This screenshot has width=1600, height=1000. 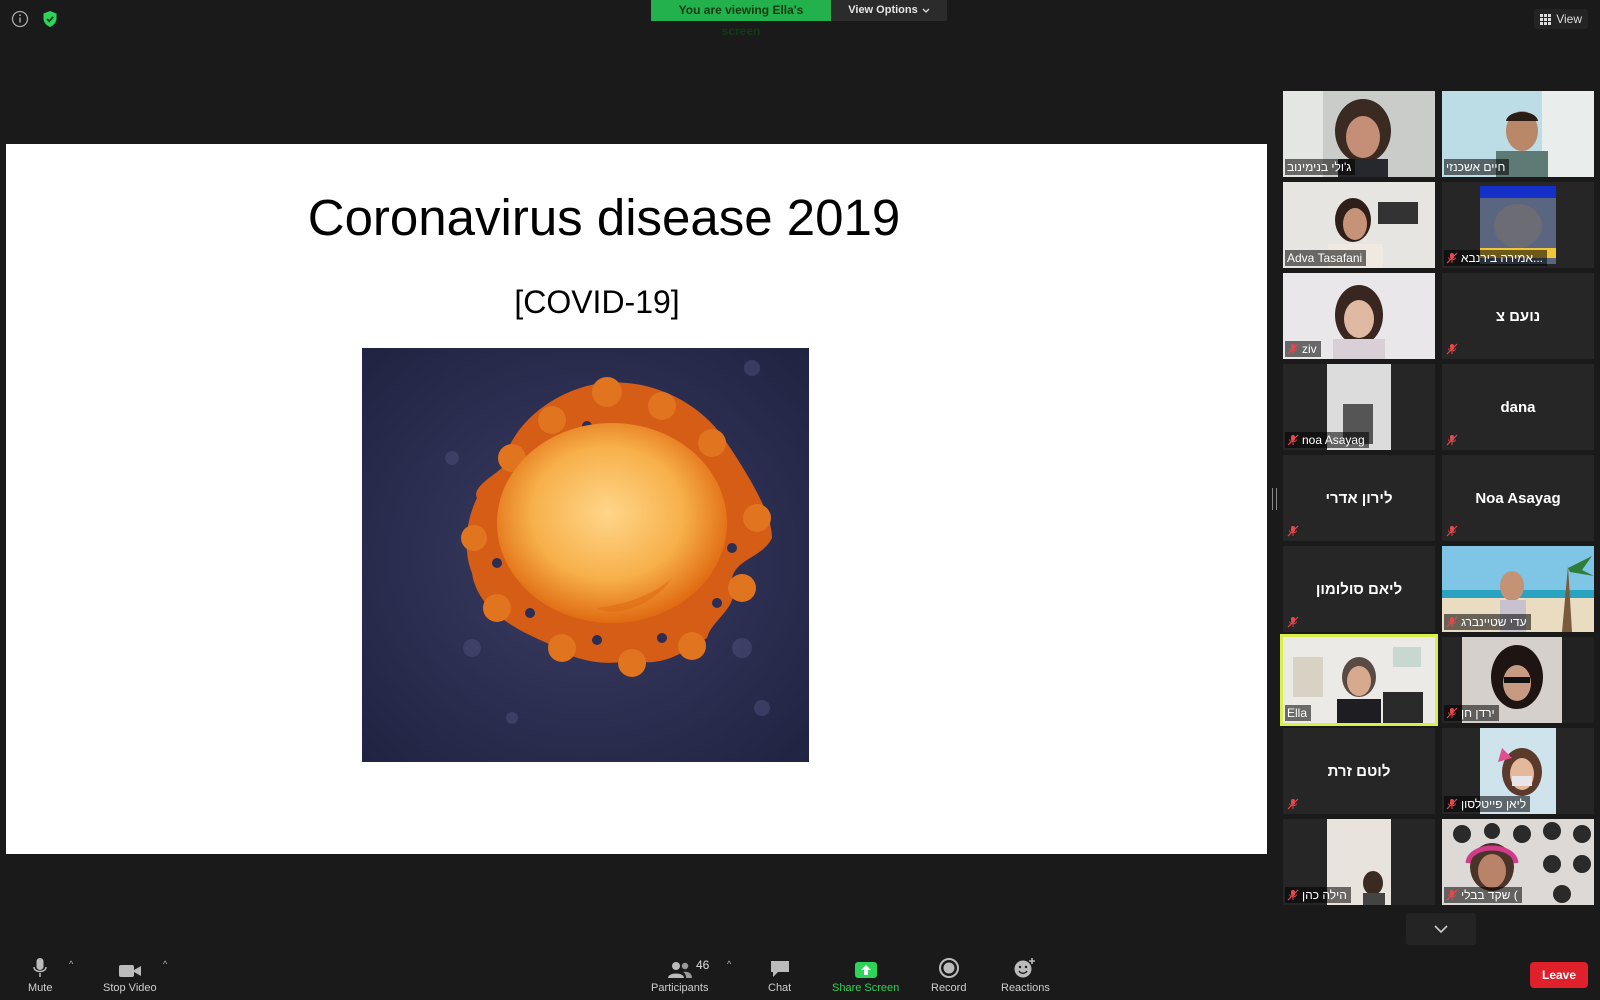 I want to click on participant-tile: Adva Tasafani, so click(x=1359, y=225).